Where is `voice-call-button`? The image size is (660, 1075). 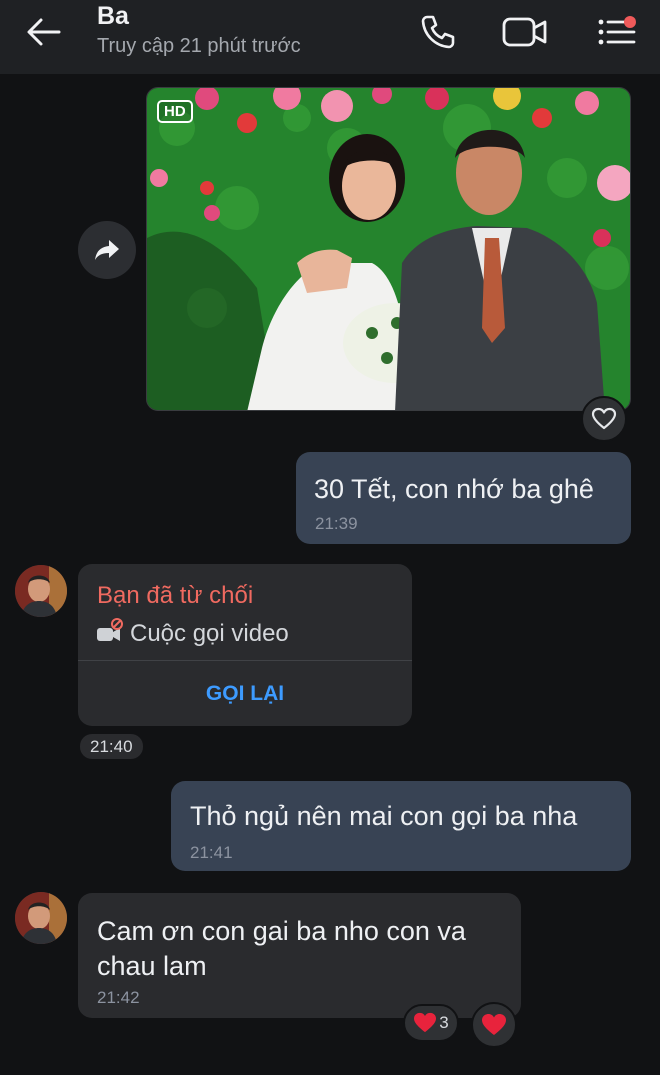
voice-call-button is located at coordinates (438, 32).